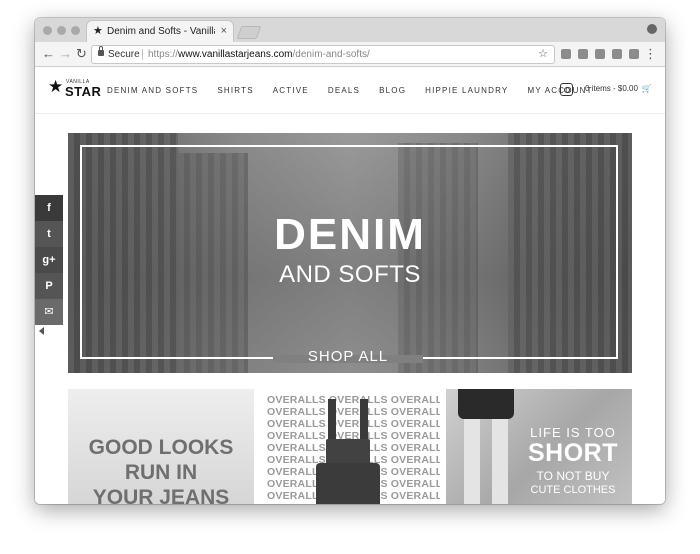 Image resolution: width=700 pixels, height=554 pixels. What do you see at coordinates (348, 483) in the screenshot?
I see `overalls-pants` at bounding box center [348, 483].